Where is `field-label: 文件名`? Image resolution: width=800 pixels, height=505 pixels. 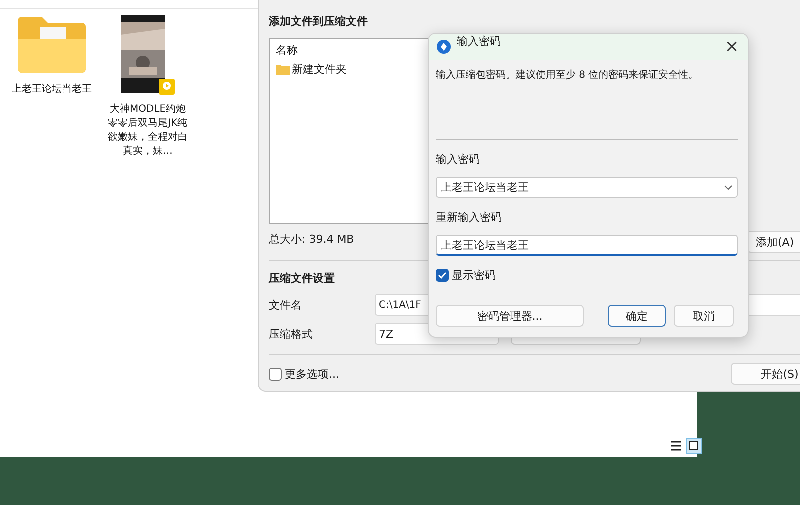
field-label: 文件名 is located at coordinates (286, 305).